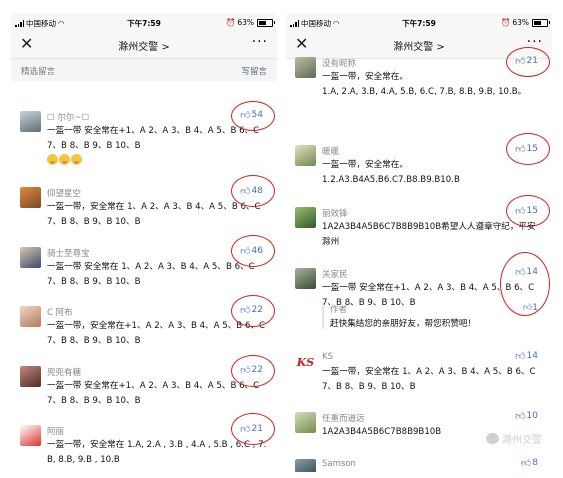 The width and height of the screenshot is (563, 478). What do you see at coordinates (68, 253) in the screenshot?
I see `commenter-name: 骑士至尊宝` at bounding box center [68, 253].